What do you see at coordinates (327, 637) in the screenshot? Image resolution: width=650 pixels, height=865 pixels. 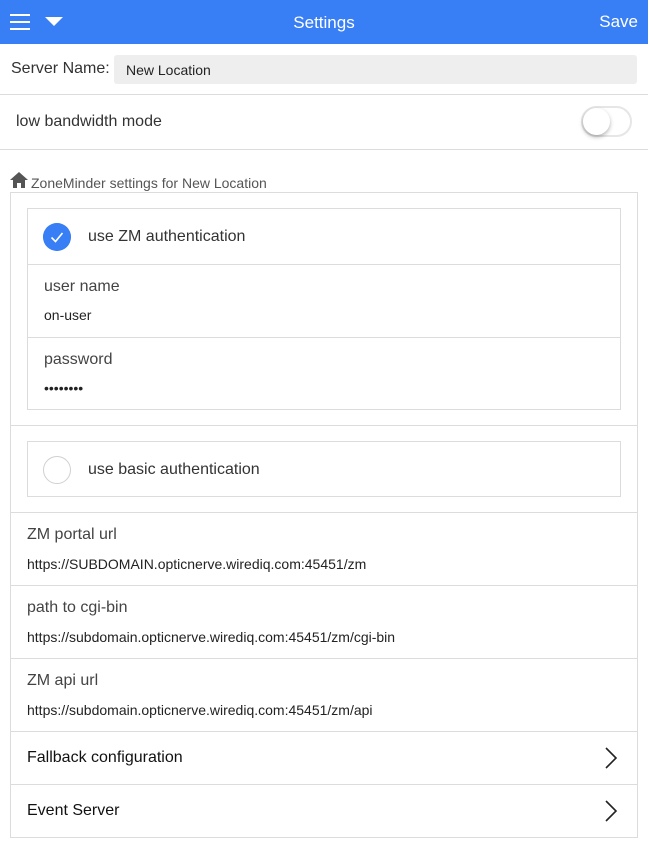 I see `cgi-bin-path-input` at bounding box center [327, 637].